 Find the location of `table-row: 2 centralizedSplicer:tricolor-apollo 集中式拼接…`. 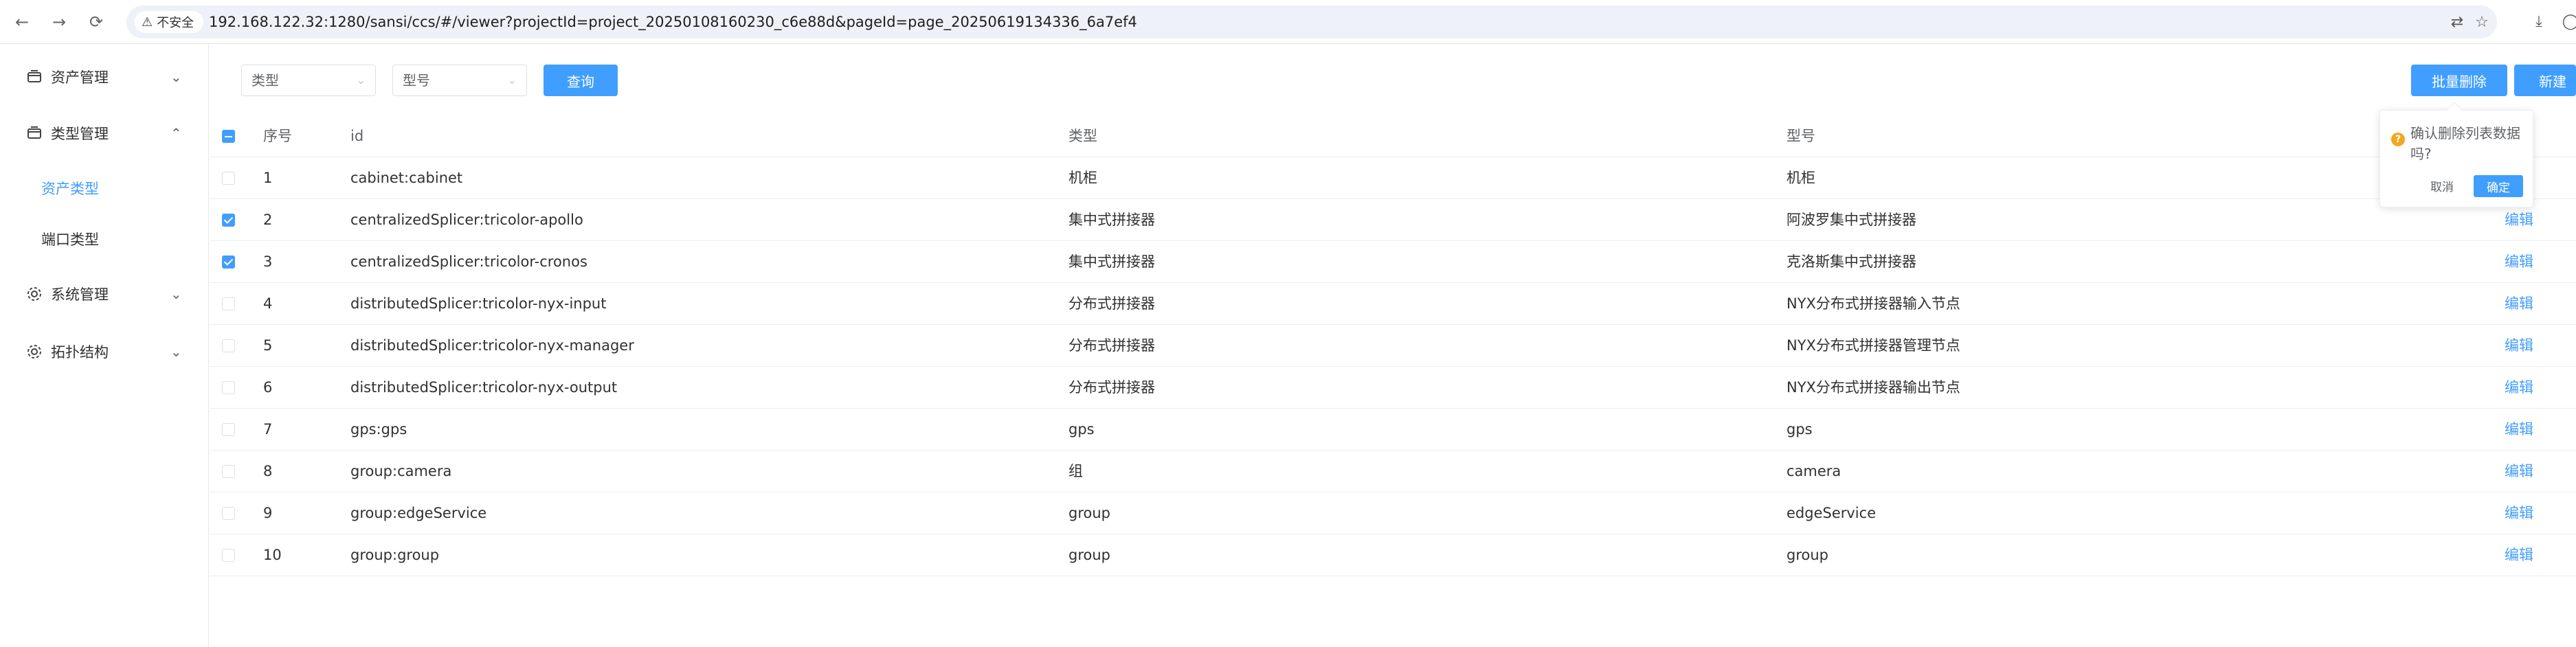

table-row: 2 centralizedSplicer:tricolor-apollo 集中式拼接… is located at coordinates (1393, 220).